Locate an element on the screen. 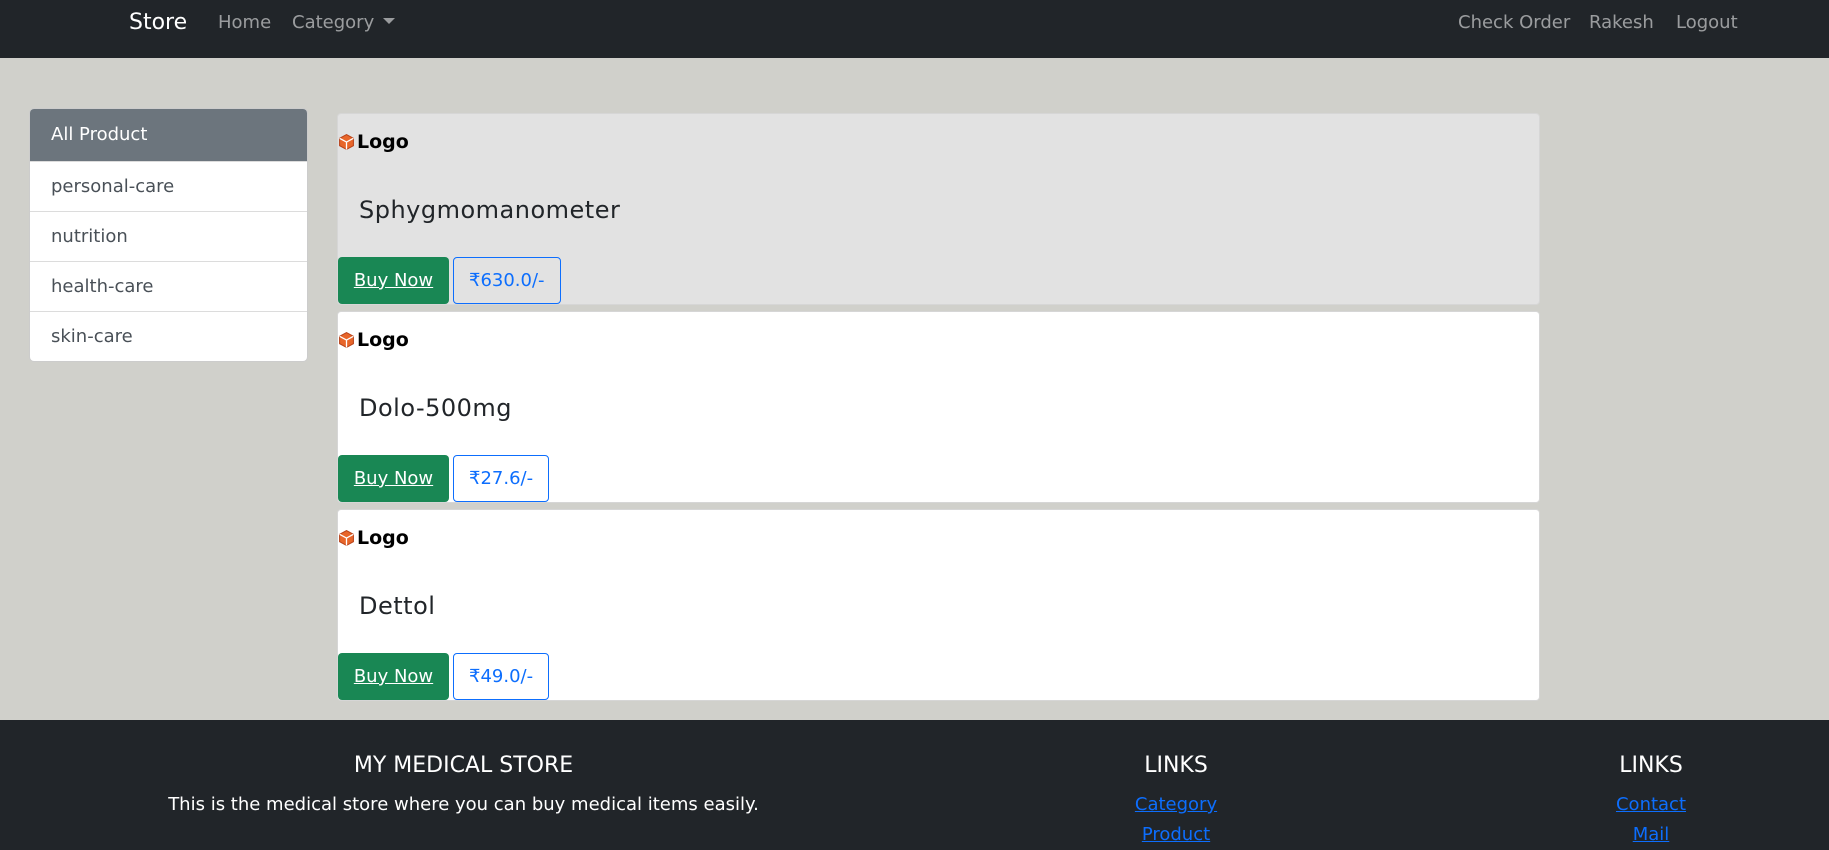 This screenshot has width=1829, height=850. brand-link: Store is located at coordinates (158, 22).